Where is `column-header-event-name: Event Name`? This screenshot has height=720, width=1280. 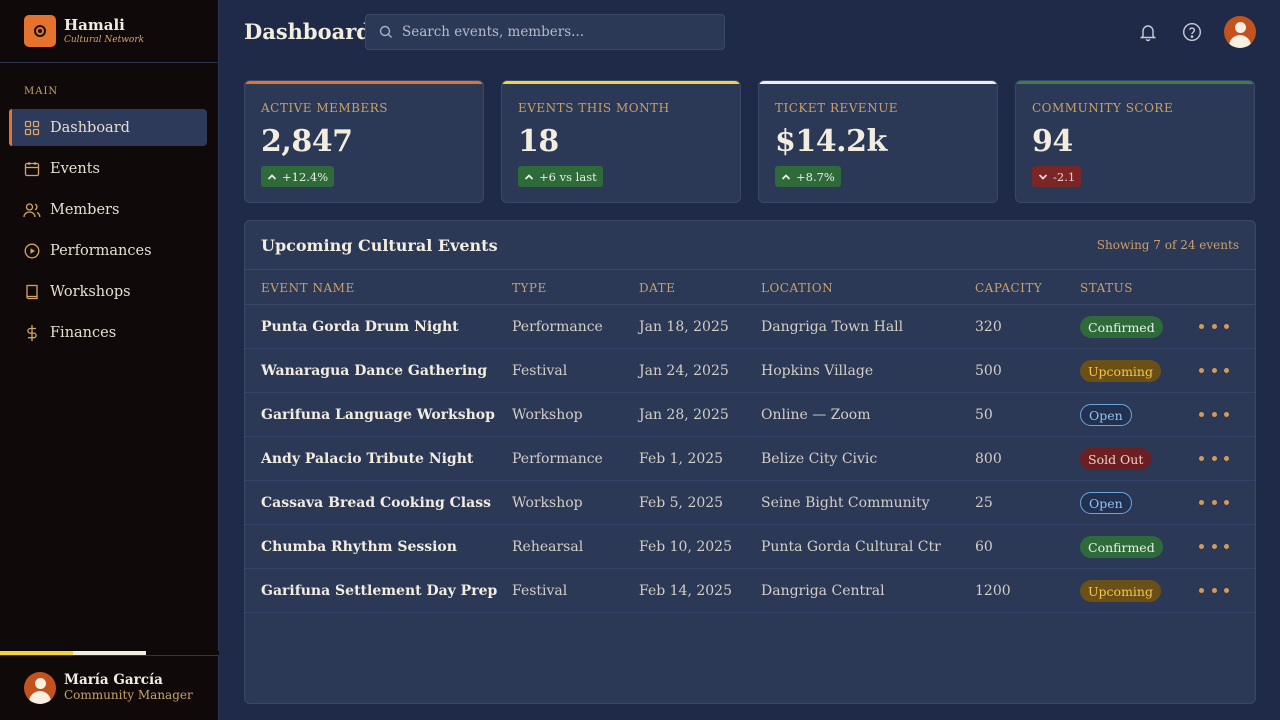
column-header-event-name: Event Name is located at coordinates (308, 288).